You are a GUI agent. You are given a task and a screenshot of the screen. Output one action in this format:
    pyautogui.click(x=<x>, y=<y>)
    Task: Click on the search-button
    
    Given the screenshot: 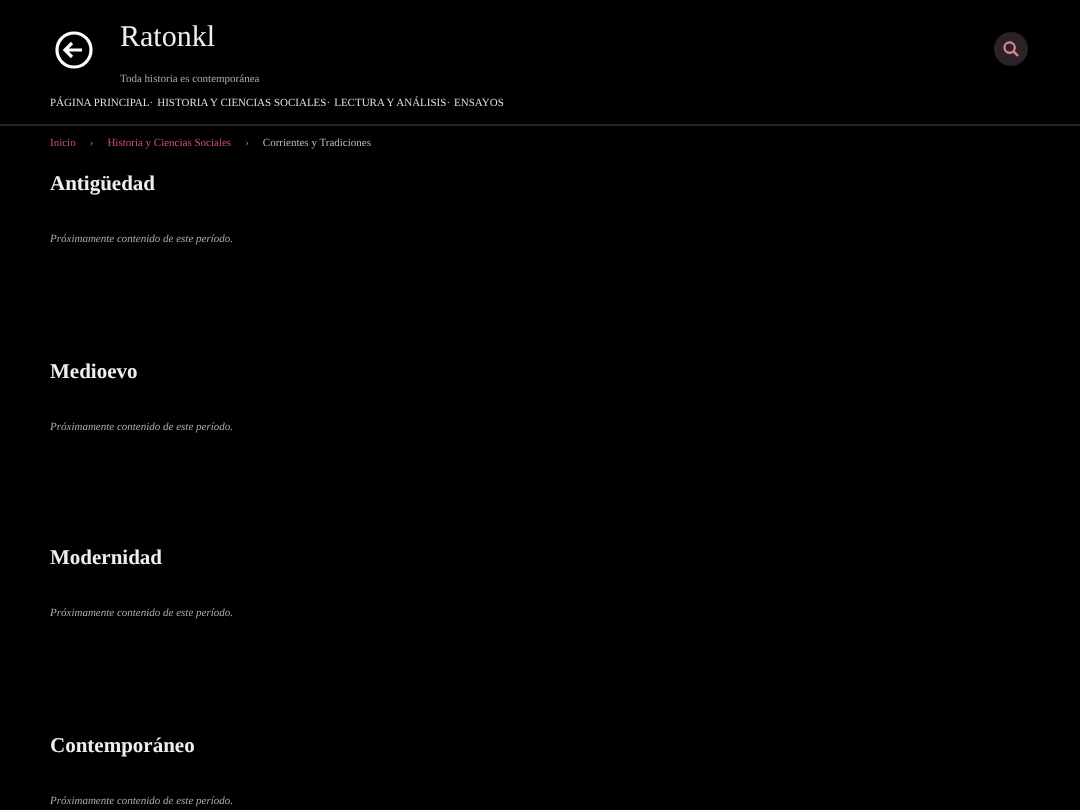 What is the action you would take?
    pyautogui.click(x=1011, y=49)
    